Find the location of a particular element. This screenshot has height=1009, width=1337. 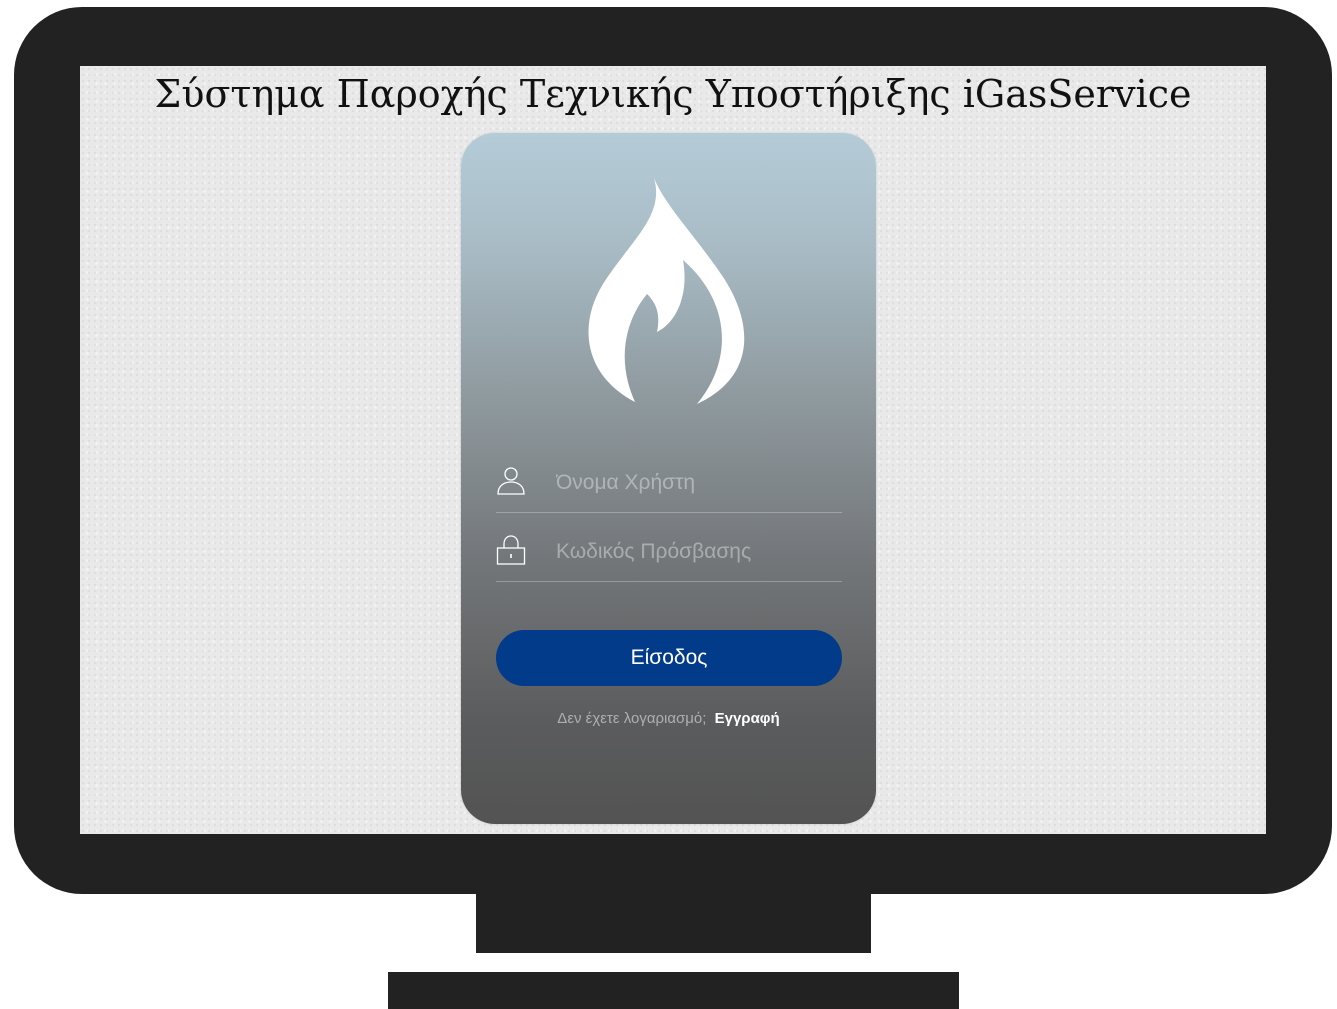

password-row is located at coordinates (669, 556).